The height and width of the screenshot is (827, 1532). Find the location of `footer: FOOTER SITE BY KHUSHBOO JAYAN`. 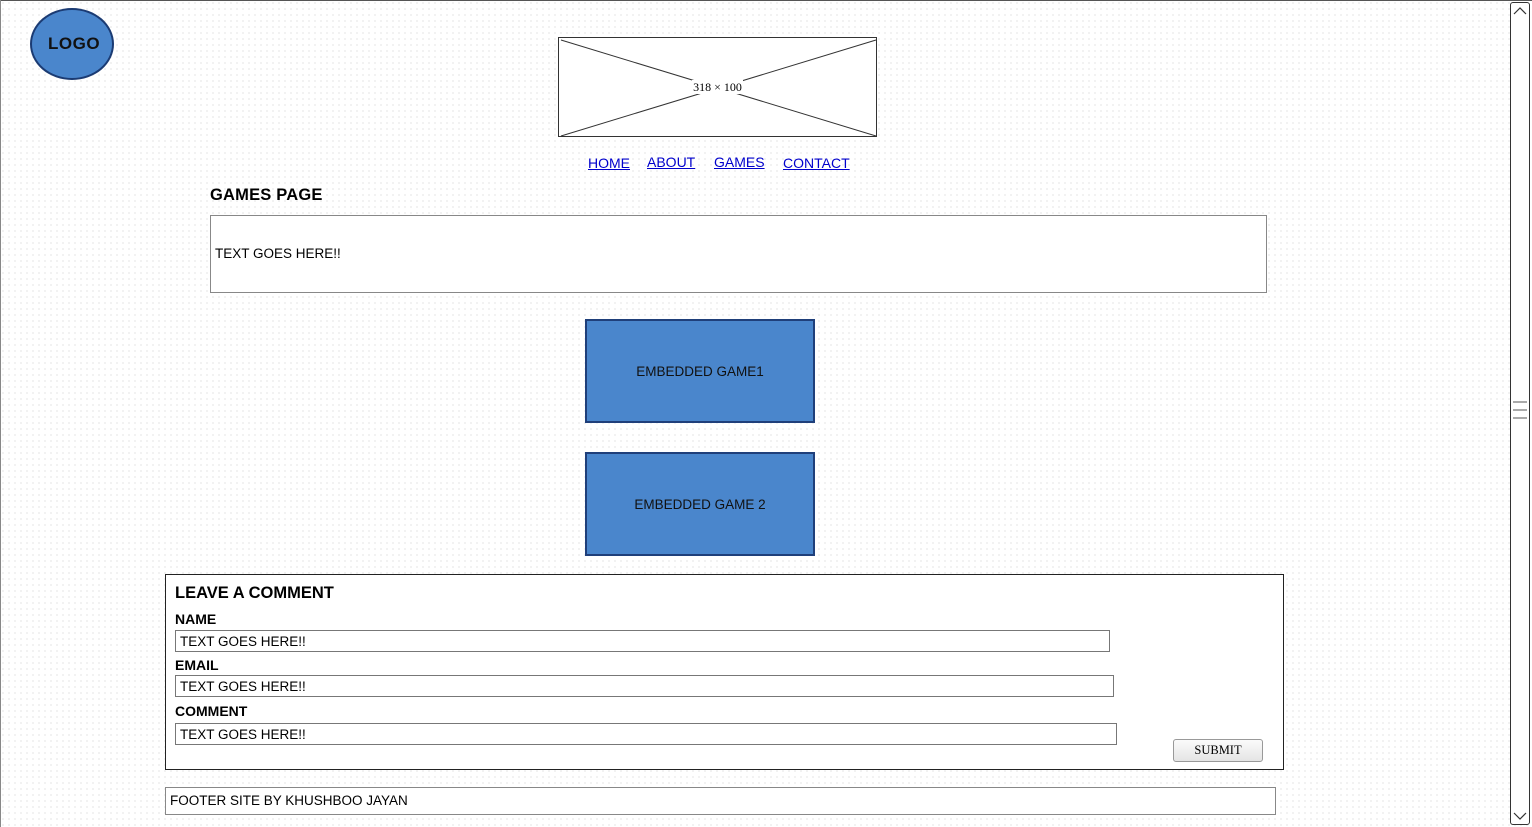

footer: FOOTER SITE BY KHUSHBOO JAYAN is located at coordinates (720, 801).